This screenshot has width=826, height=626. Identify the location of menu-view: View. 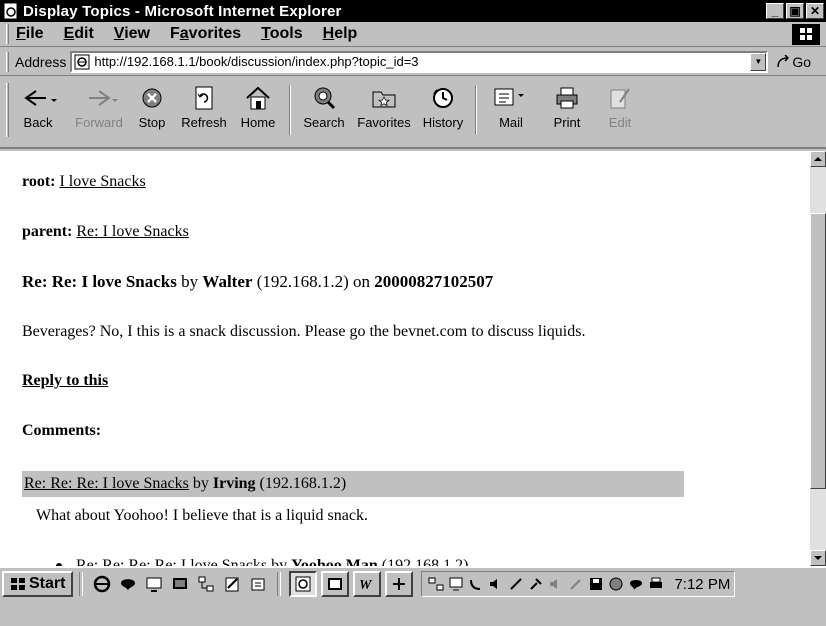
(132, 34).